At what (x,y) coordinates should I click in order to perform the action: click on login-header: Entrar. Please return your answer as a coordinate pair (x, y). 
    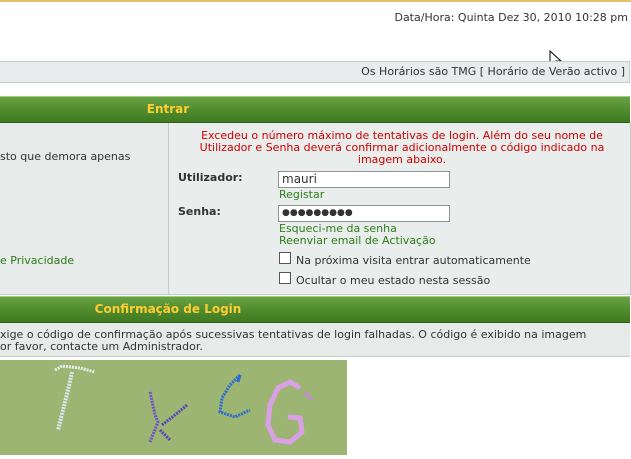
    Looking at the image, I should click on (315, 109).